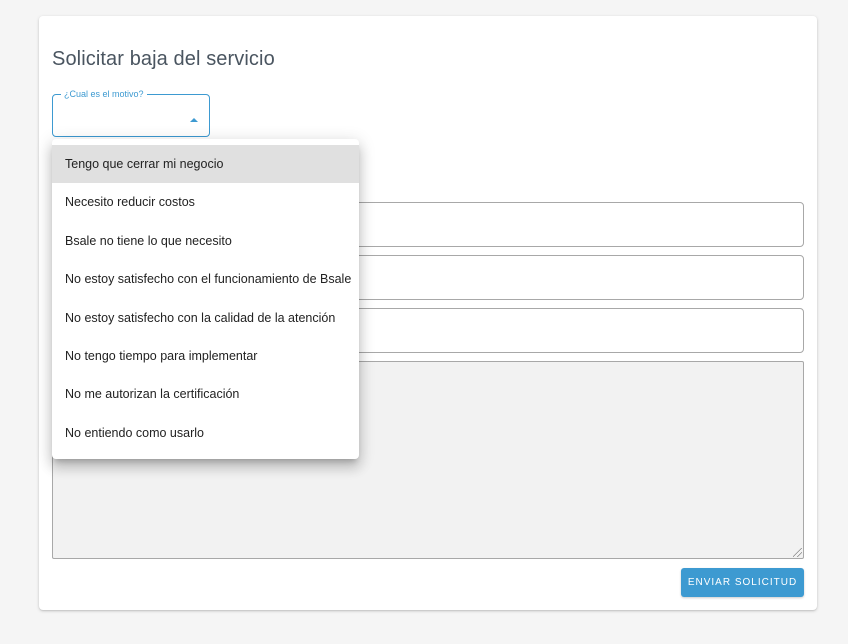  Describe the element at coordinates (104, 94) in the screenshot. I see `reason-select-label: ¿Cual es el motivo?` at that location.